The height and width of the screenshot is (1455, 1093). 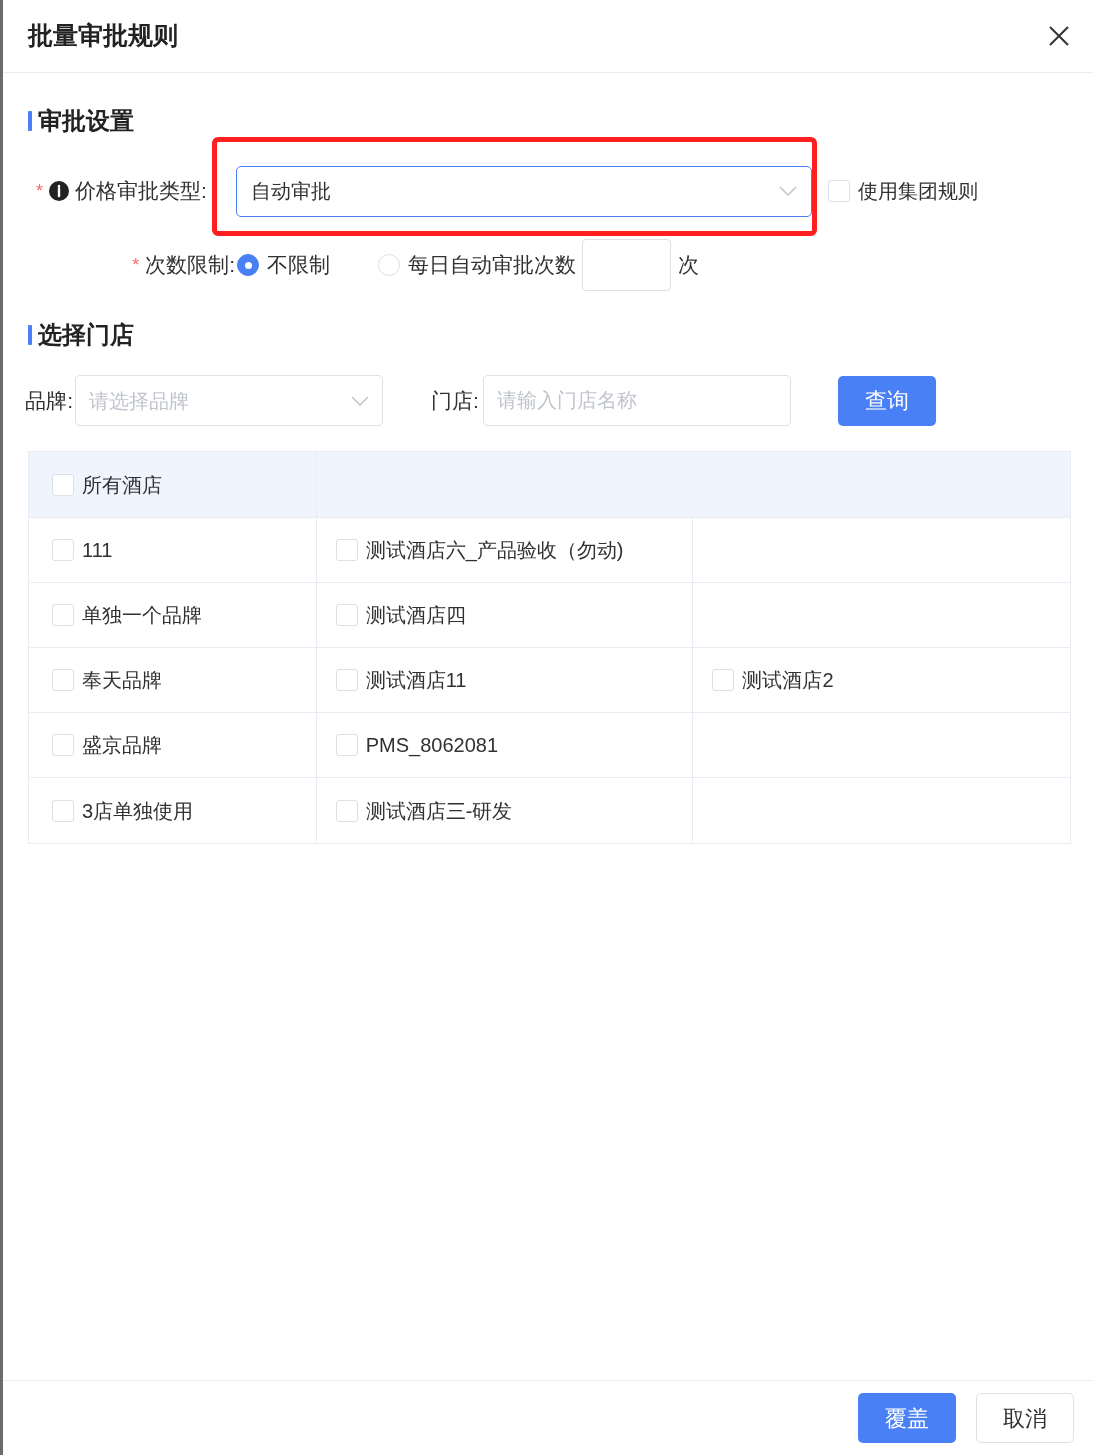 What do you see at coordinates (103, 36) in the screenshot?
I see `dialog-title: 批量审批规则` at bounding box center [103, 36].